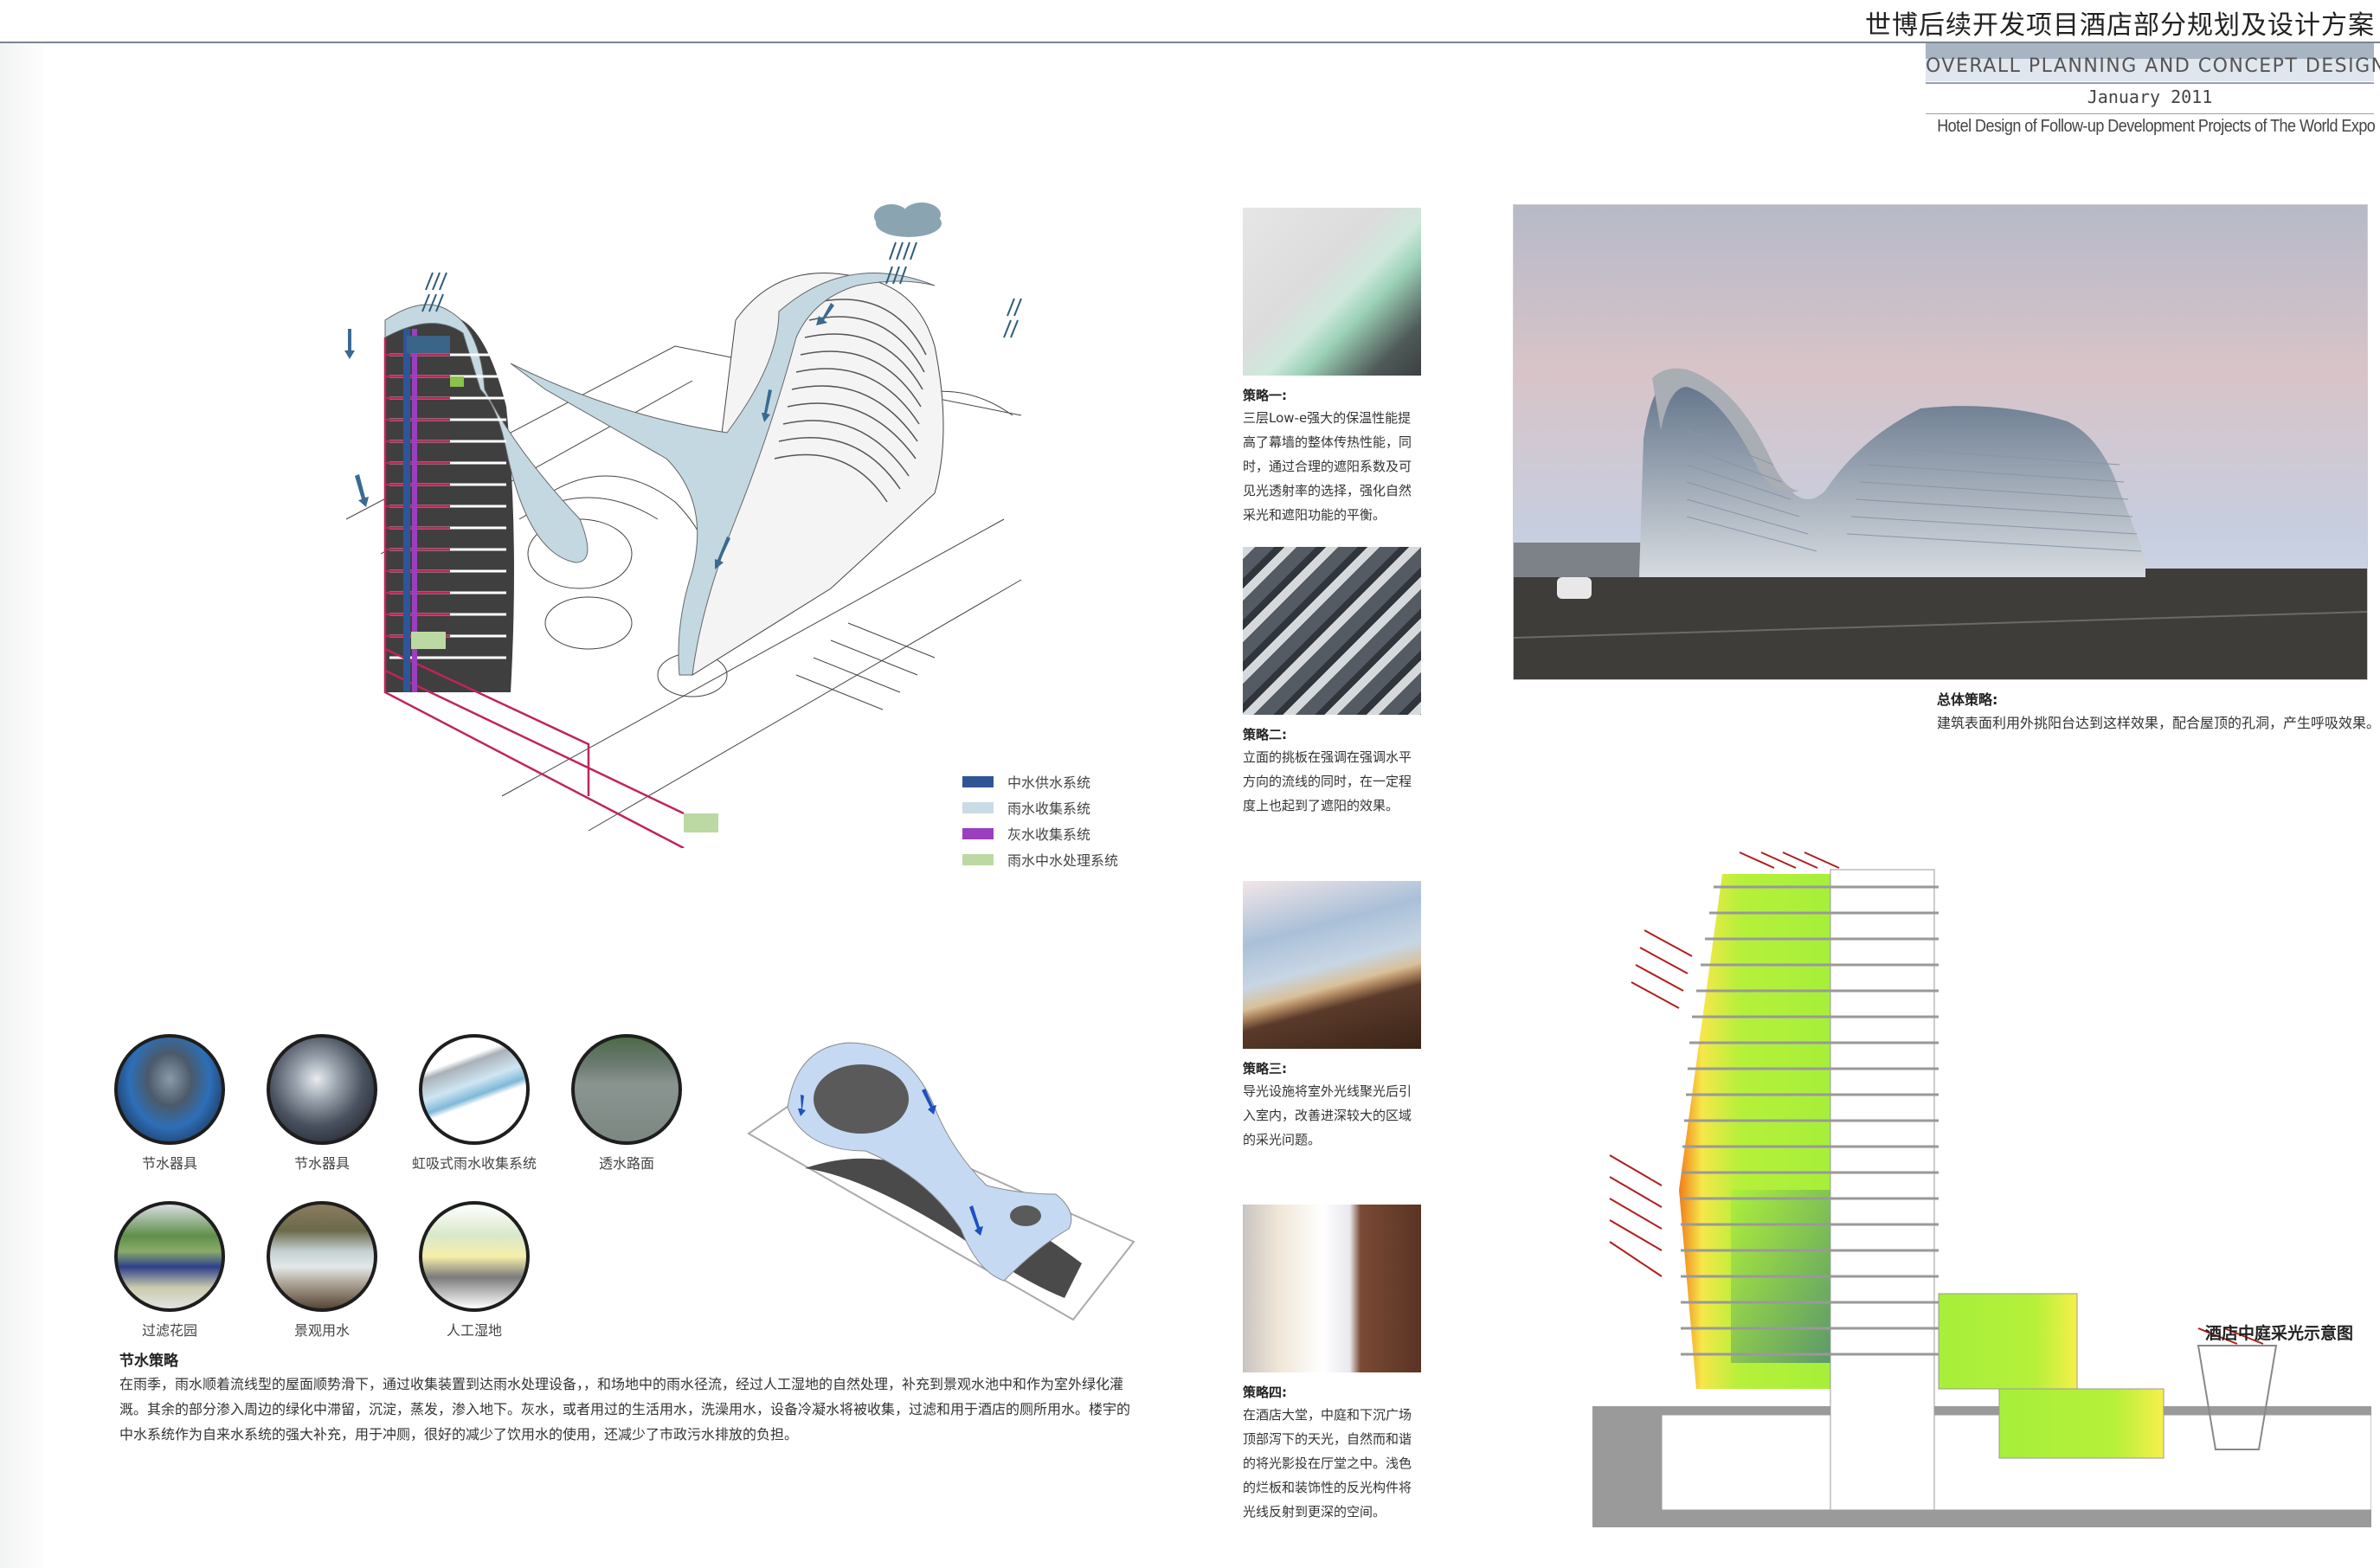  Describe the element at coordinates (1049, 834) in the screenshot. I see `legend-label: 灰水收集系统` at that location.